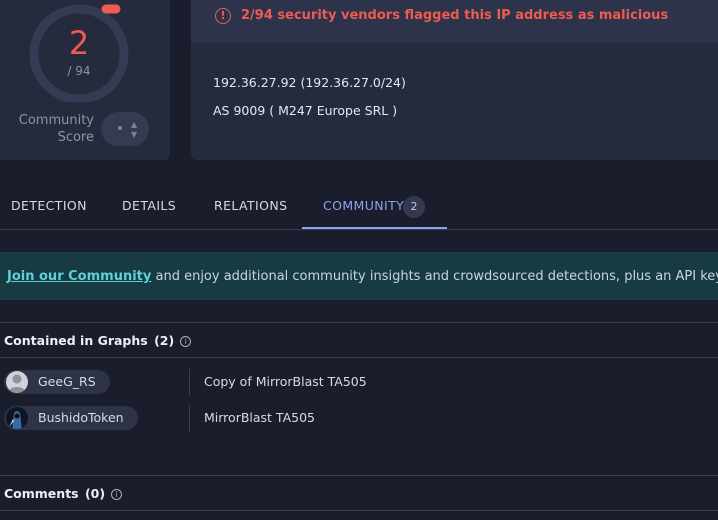 The width and height of the screenshot is (718, 520). What do you see at coordinates (79, 276) in the screenshot?
I see `join-community-link: Join our Community` at bounding box center [79, 276].